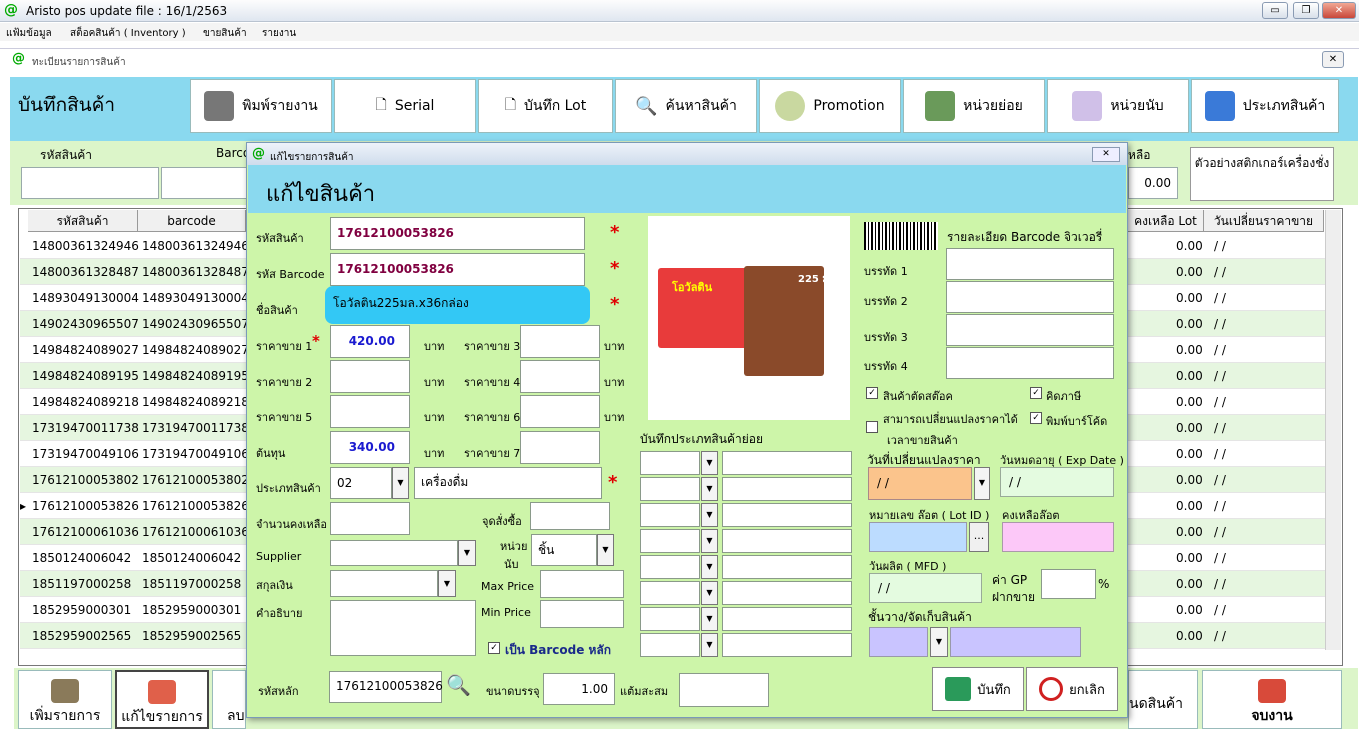 The width and height of the screenshot is (1359, 729). What do you see at coordinates (1058, 537) in the screenshot?
I see `lot-remain-input` at bounding box center [1058, 537].